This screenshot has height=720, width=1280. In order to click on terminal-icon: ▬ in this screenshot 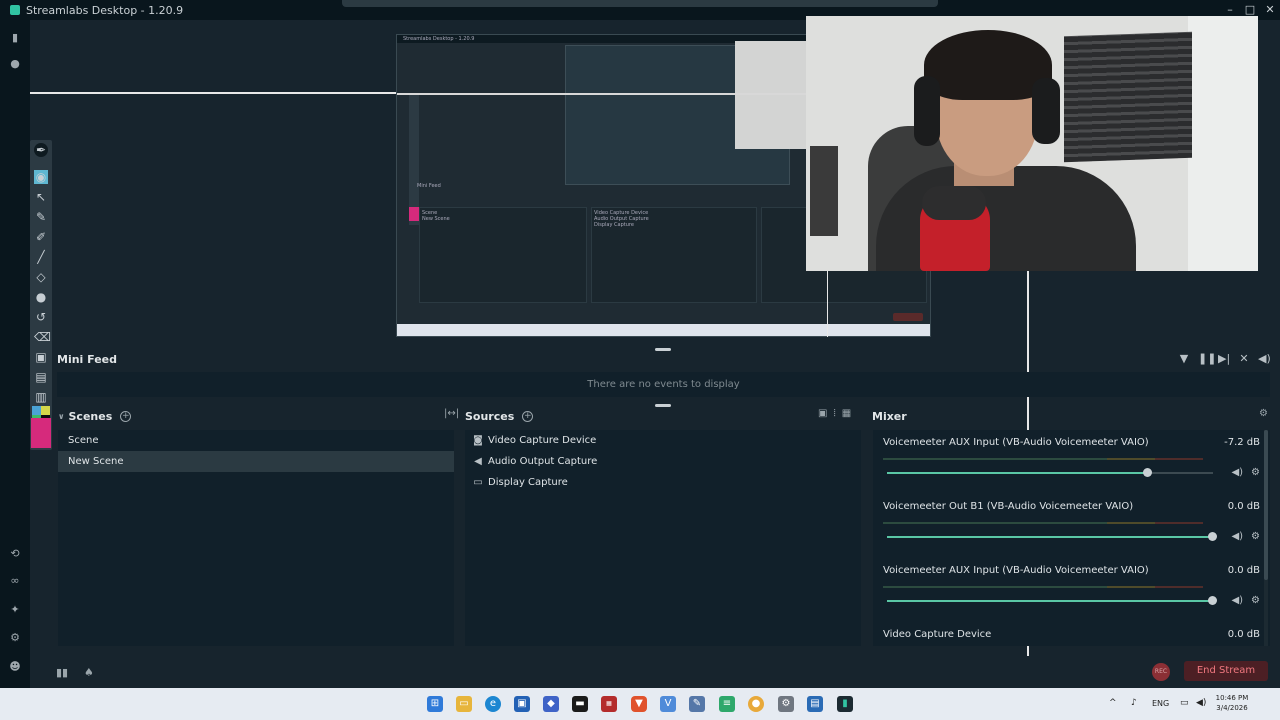, I will do `click(580, 704)`.